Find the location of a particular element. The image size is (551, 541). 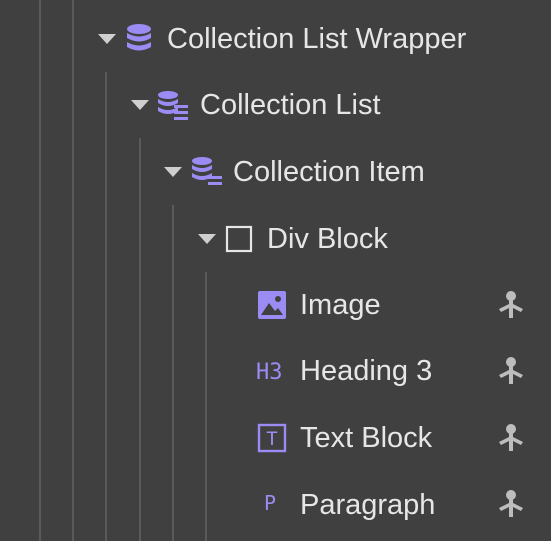

collection-wrapper-icon is located at coordinates (139, 37).